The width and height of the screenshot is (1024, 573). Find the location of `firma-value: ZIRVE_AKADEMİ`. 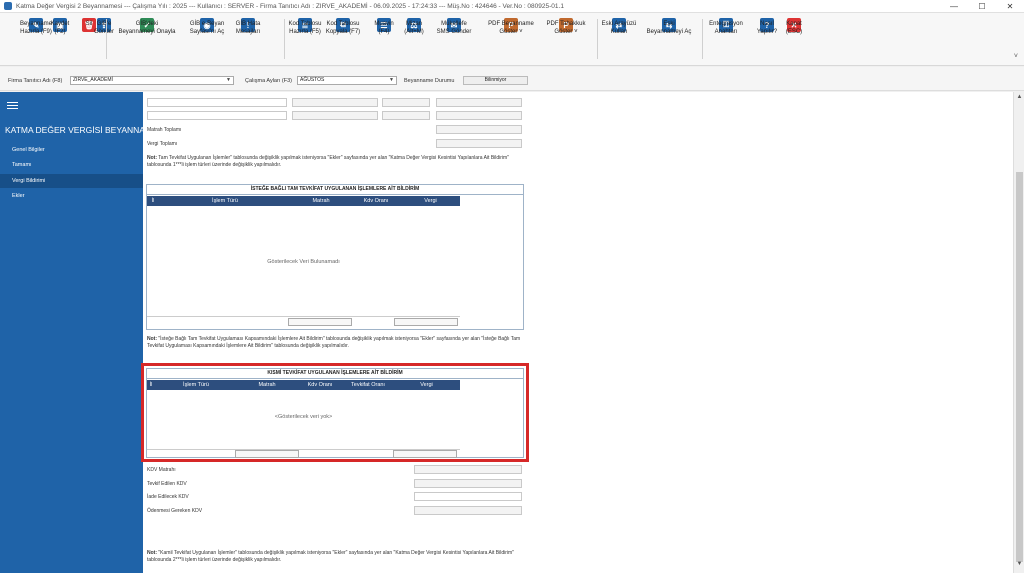

firma-value: ZIRVE_AKADEMİ is located at coordinates (93, 80).